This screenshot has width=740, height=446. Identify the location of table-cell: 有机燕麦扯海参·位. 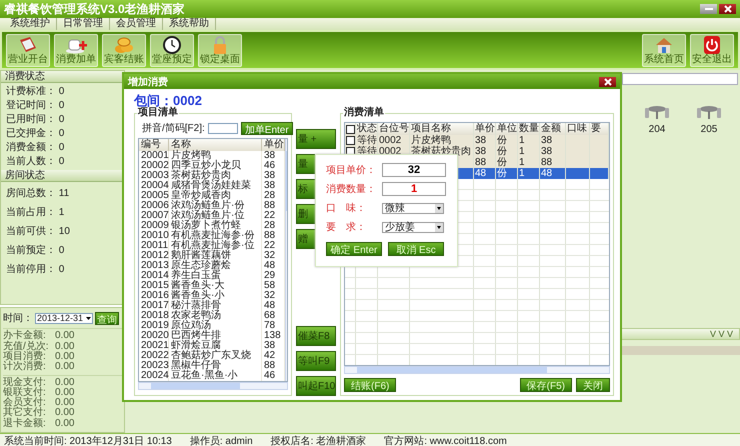
(215, 246).